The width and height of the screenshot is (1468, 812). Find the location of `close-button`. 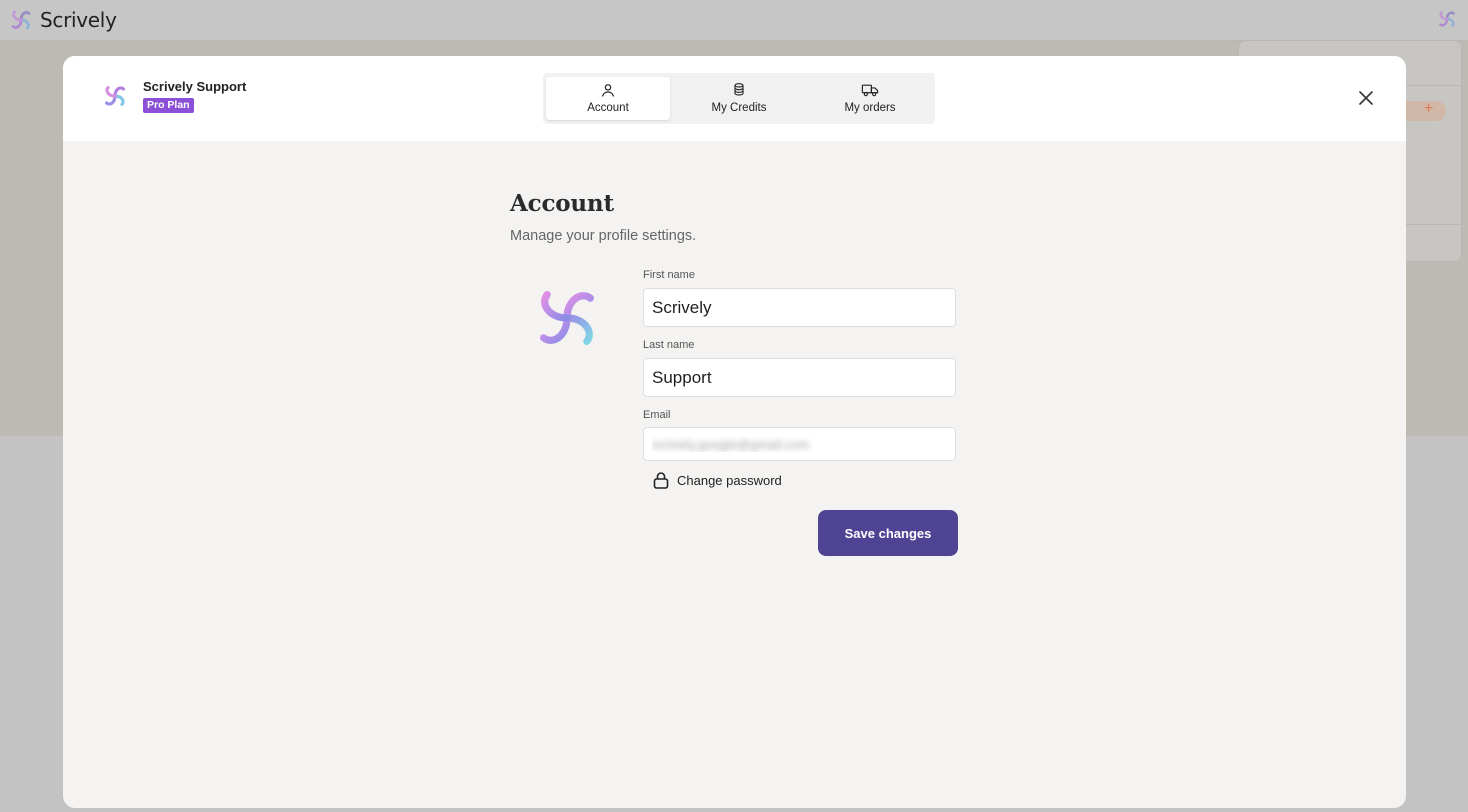

close-button is located at coordinates (1366, 98).